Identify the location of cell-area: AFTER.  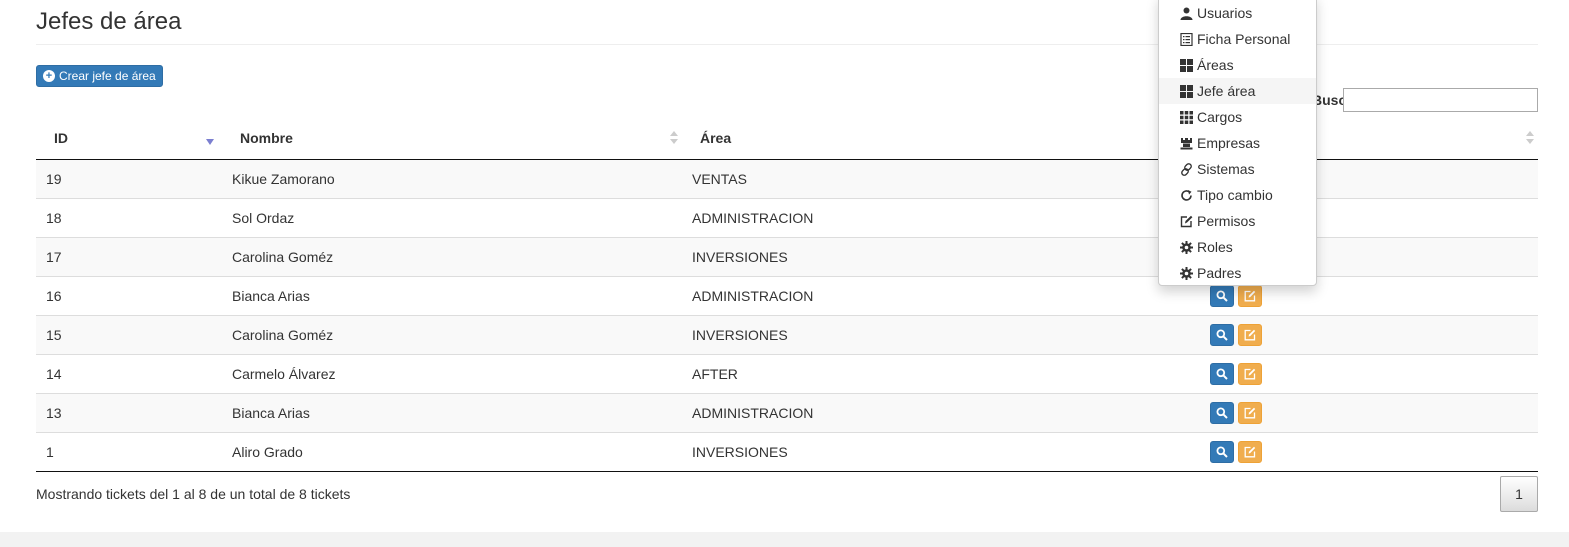
(1110, 373).